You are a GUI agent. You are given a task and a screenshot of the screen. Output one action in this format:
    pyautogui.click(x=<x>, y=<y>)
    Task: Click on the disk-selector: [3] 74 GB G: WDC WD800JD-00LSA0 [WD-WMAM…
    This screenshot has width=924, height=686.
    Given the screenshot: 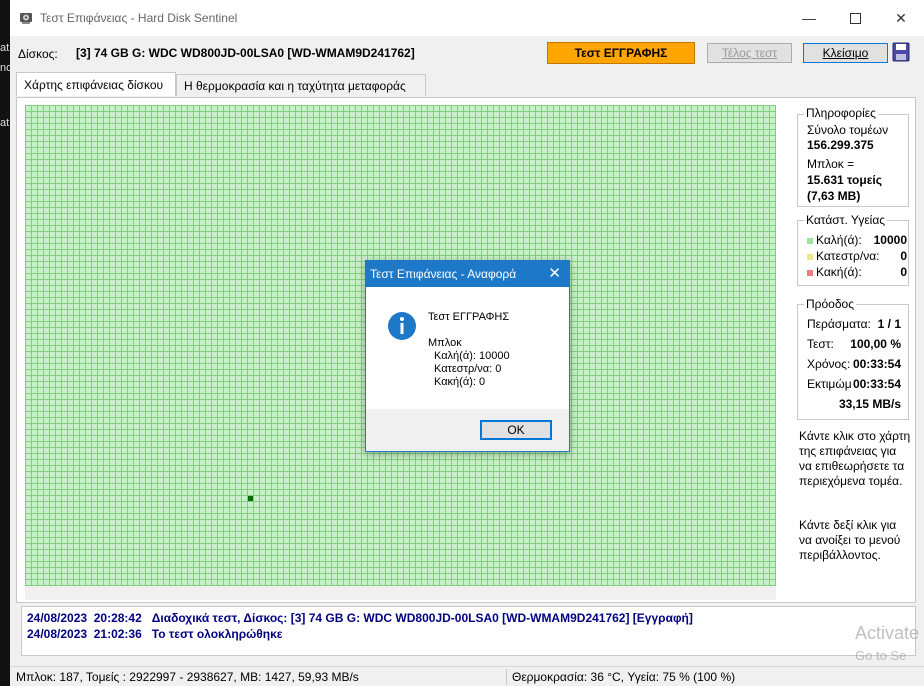 What is the action you would take?
    pyautogui.click(x=245, y=53)
    